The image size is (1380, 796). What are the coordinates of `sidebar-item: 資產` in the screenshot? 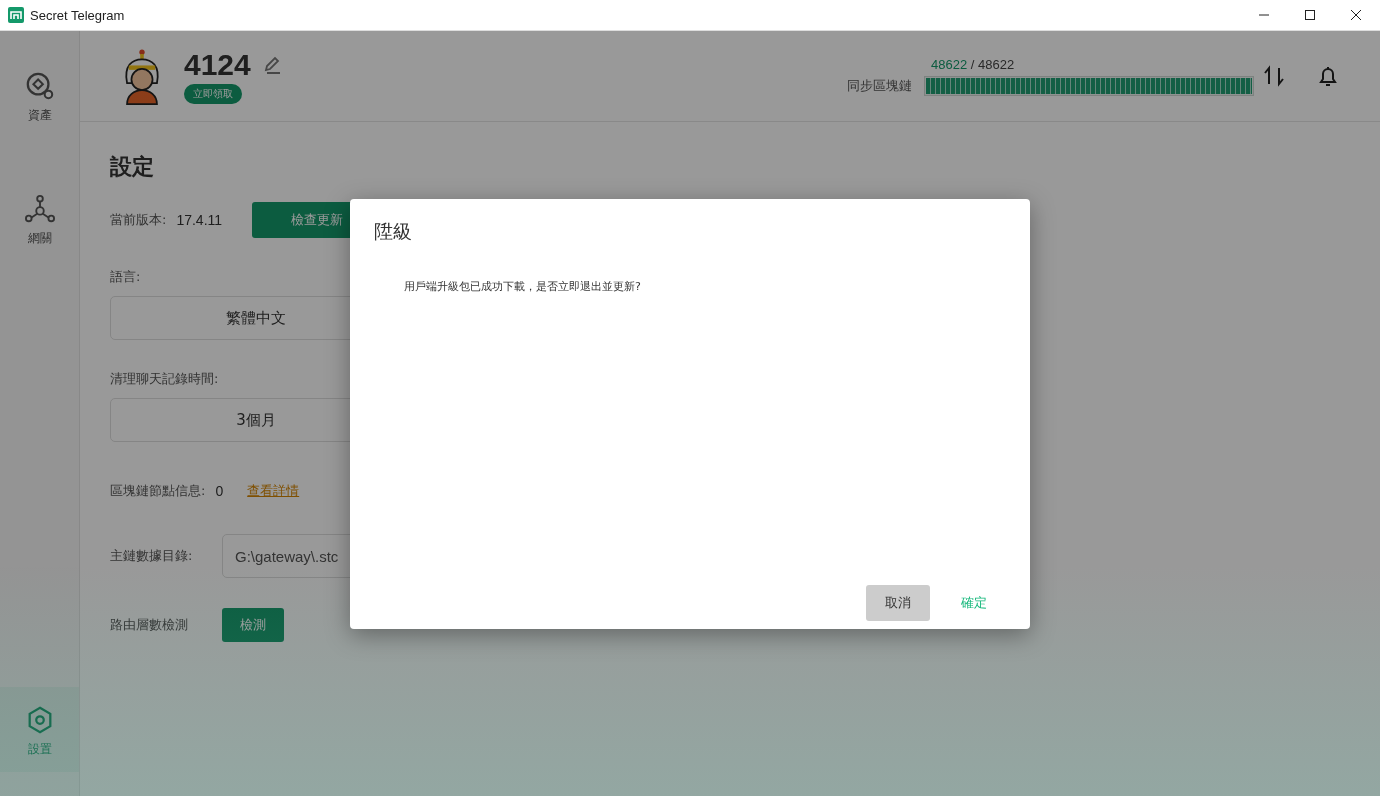 It's located at (39, 82).